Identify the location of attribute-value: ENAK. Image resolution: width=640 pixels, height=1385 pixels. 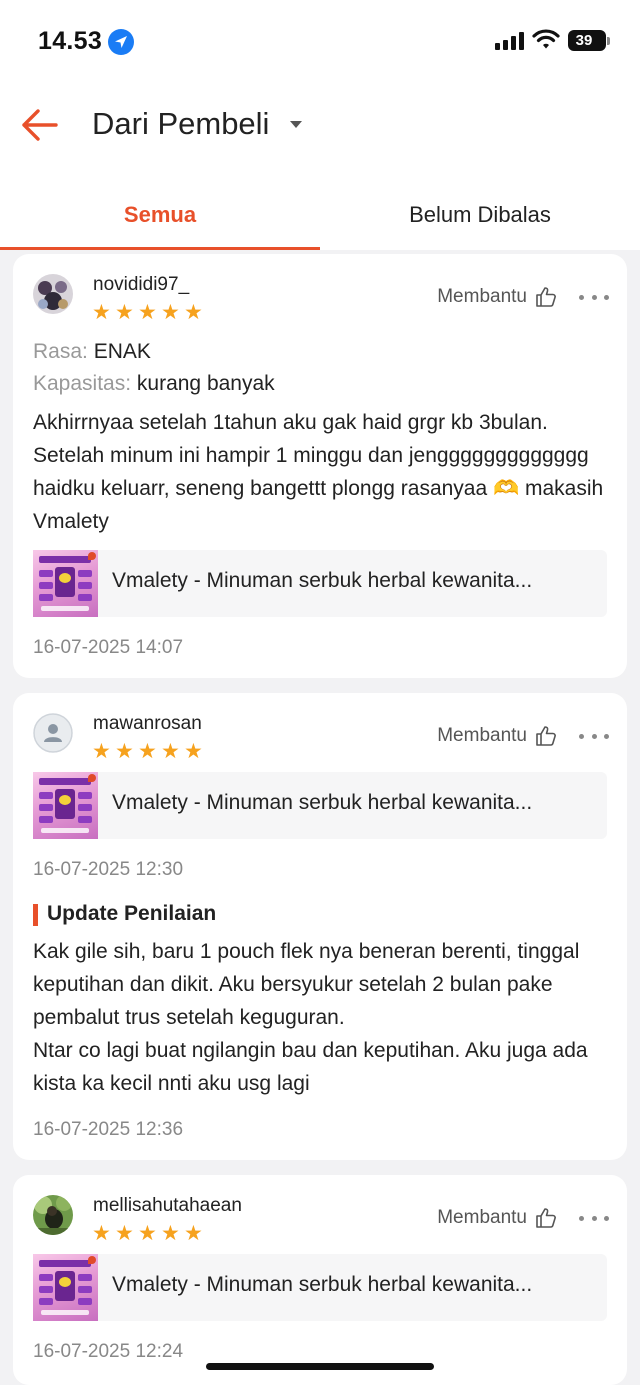
(122, 351).